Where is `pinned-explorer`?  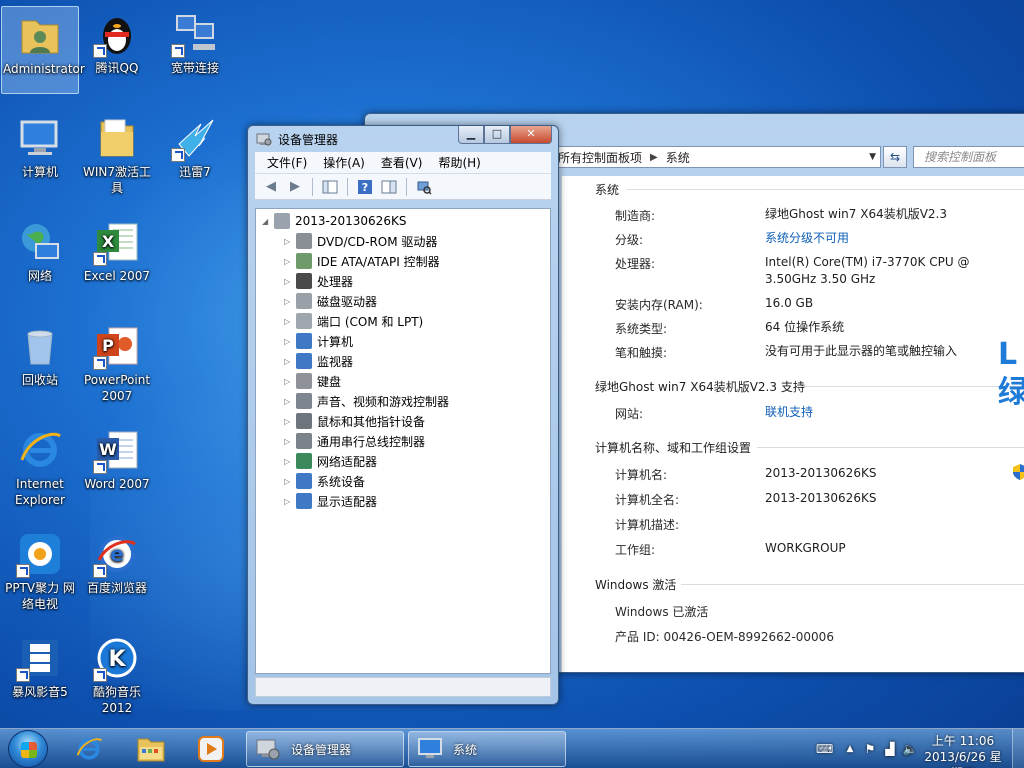
pinned-explorer is located at coordinates (151, 749).